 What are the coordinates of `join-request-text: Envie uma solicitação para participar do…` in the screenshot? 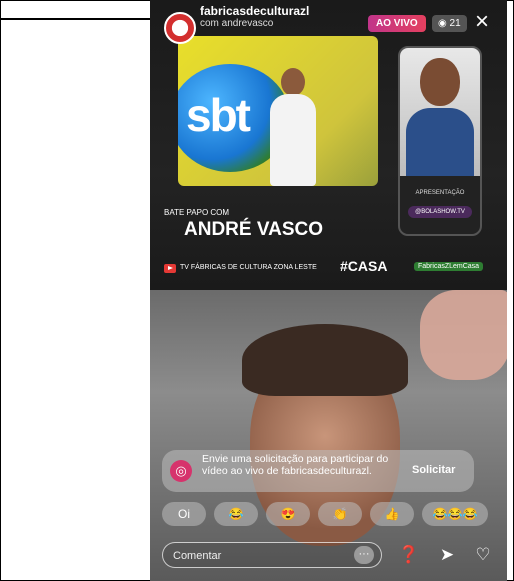 It's located at (295, 465).